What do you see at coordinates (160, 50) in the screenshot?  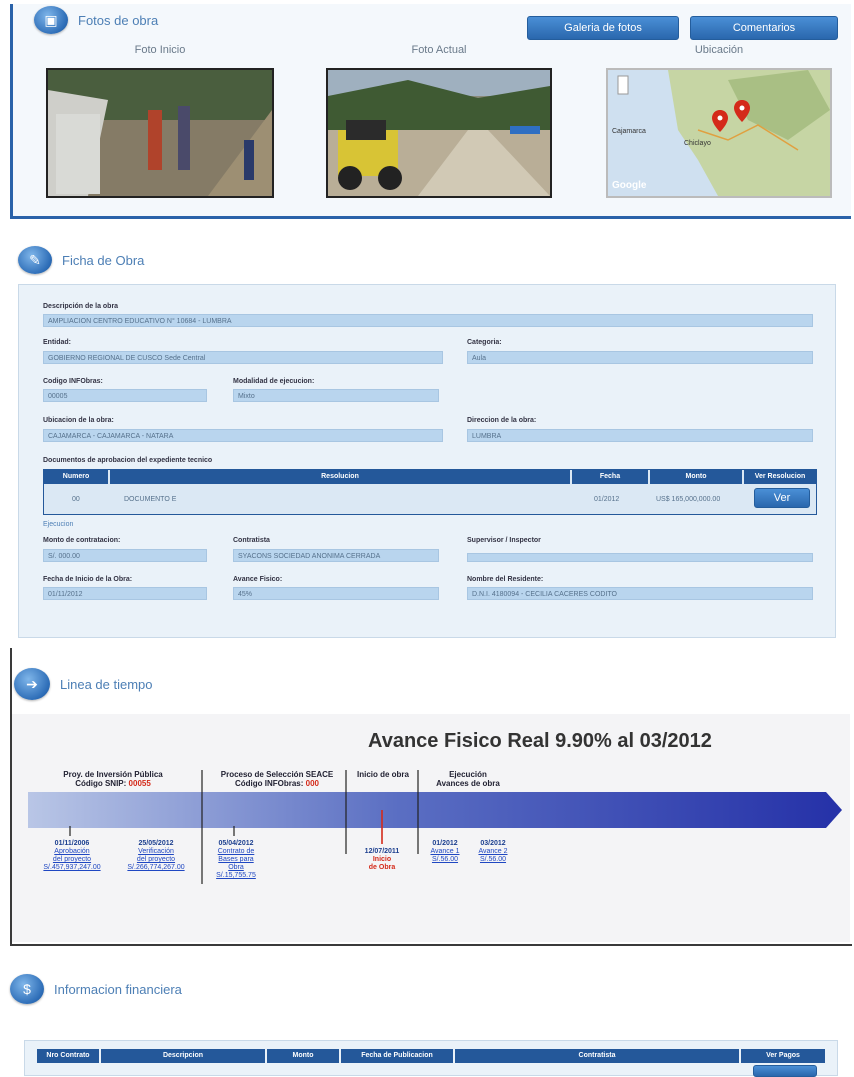 I see `photo-start-label: Foto Inicio` at bounding box center [160, 50].